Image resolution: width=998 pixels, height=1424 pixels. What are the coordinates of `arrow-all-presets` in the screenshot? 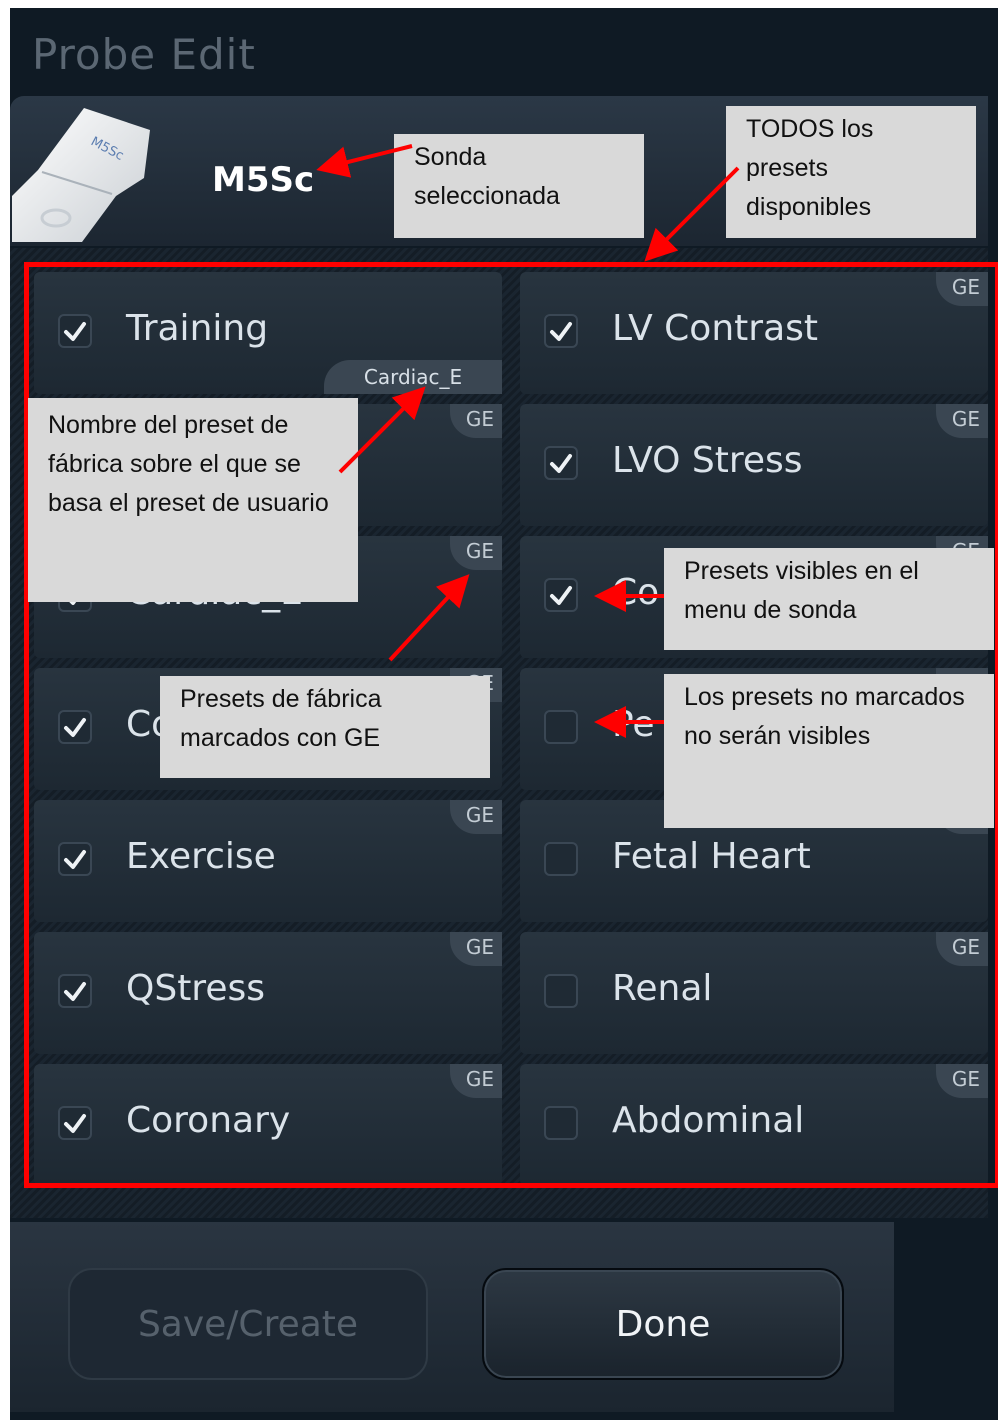 It's located at (692, 214).